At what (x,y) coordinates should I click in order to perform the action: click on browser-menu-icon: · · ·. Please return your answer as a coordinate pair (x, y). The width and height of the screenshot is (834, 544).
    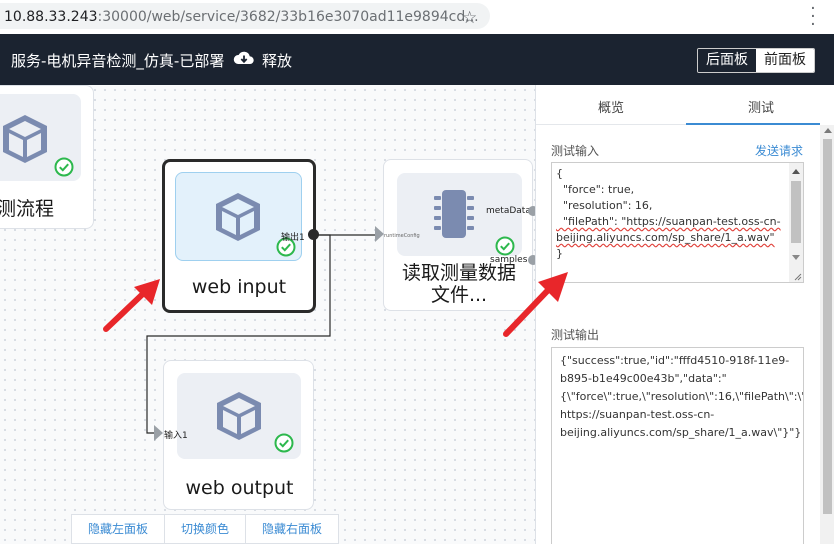
    Looking at the image, I should click on (813, 17).